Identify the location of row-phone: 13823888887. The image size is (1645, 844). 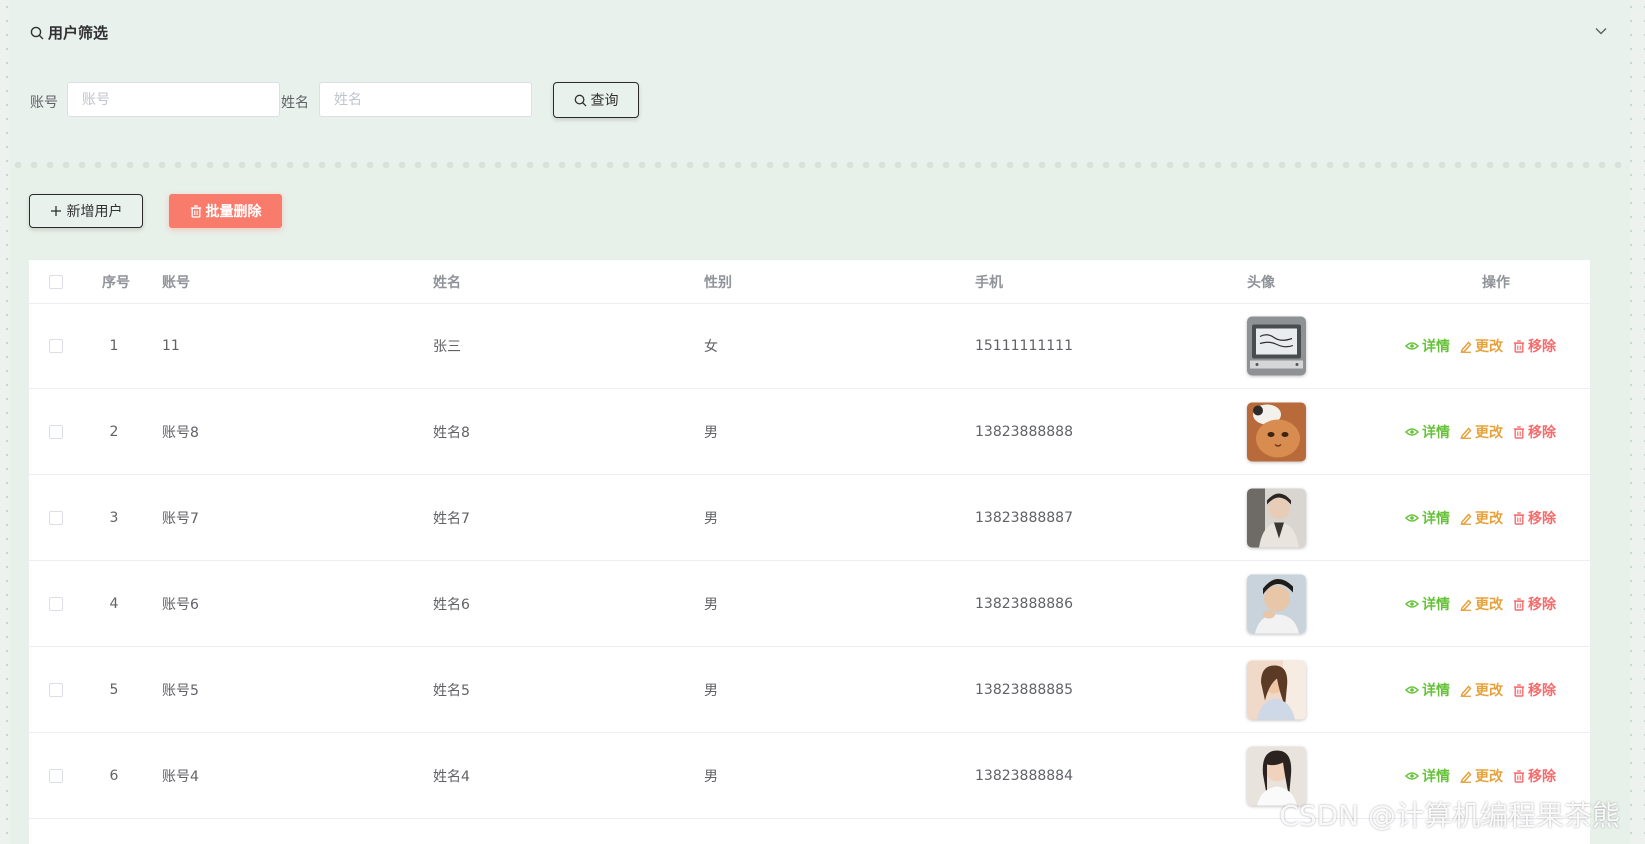
(1024, 518).